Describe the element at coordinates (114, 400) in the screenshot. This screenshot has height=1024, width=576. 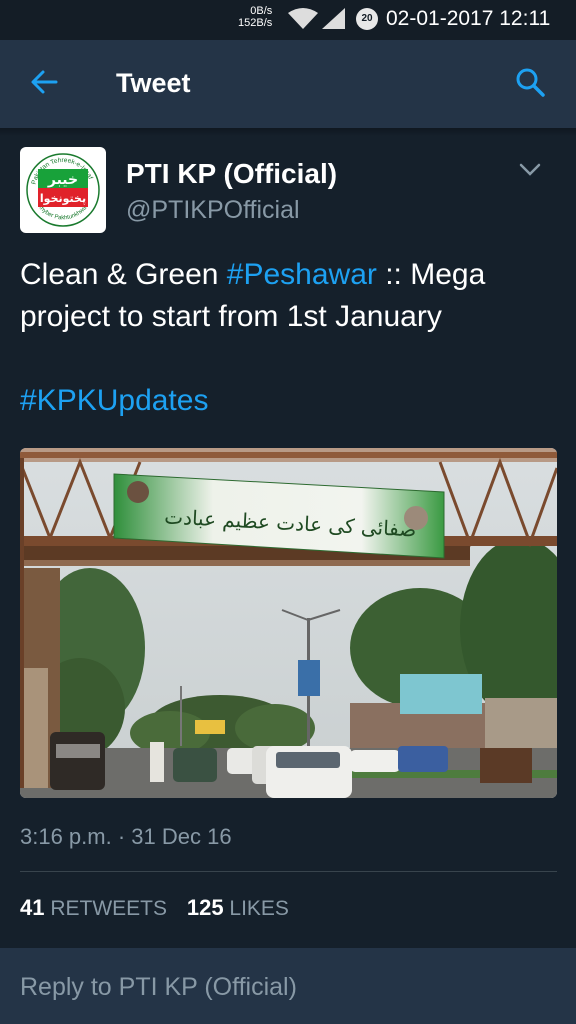
I see `hashtag-kpkupdates: #KPKUpdates` at that location.